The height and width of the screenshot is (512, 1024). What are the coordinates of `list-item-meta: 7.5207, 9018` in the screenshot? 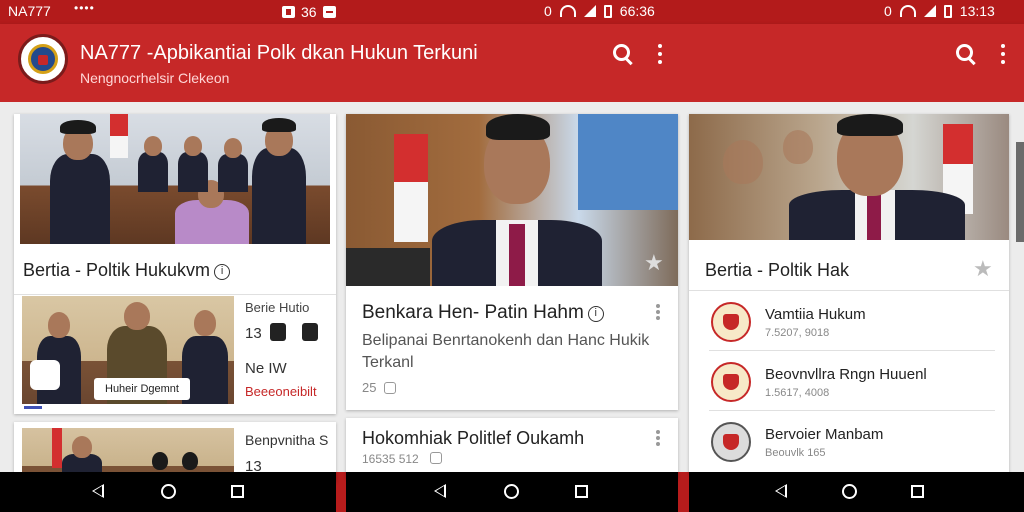 It's located at (797, 333).